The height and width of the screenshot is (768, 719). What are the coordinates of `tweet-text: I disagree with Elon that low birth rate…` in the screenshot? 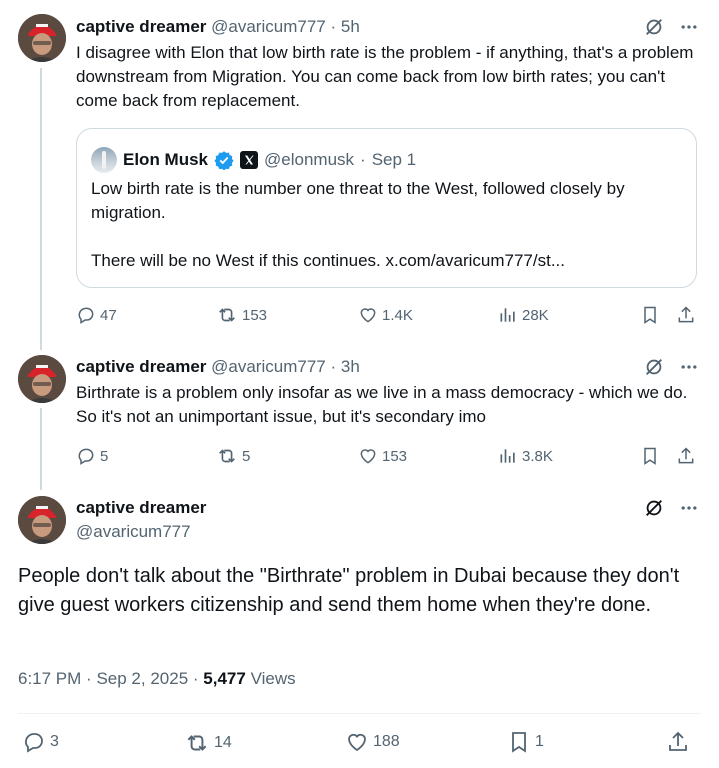 It's located at (385, 76).